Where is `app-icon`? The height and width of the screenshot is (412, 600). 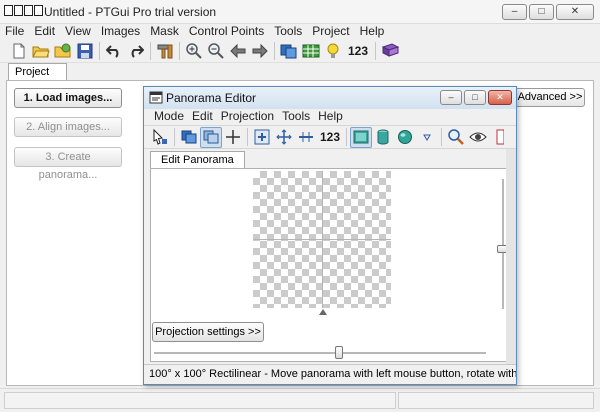
app-icon is located at coordinates (23, 10).